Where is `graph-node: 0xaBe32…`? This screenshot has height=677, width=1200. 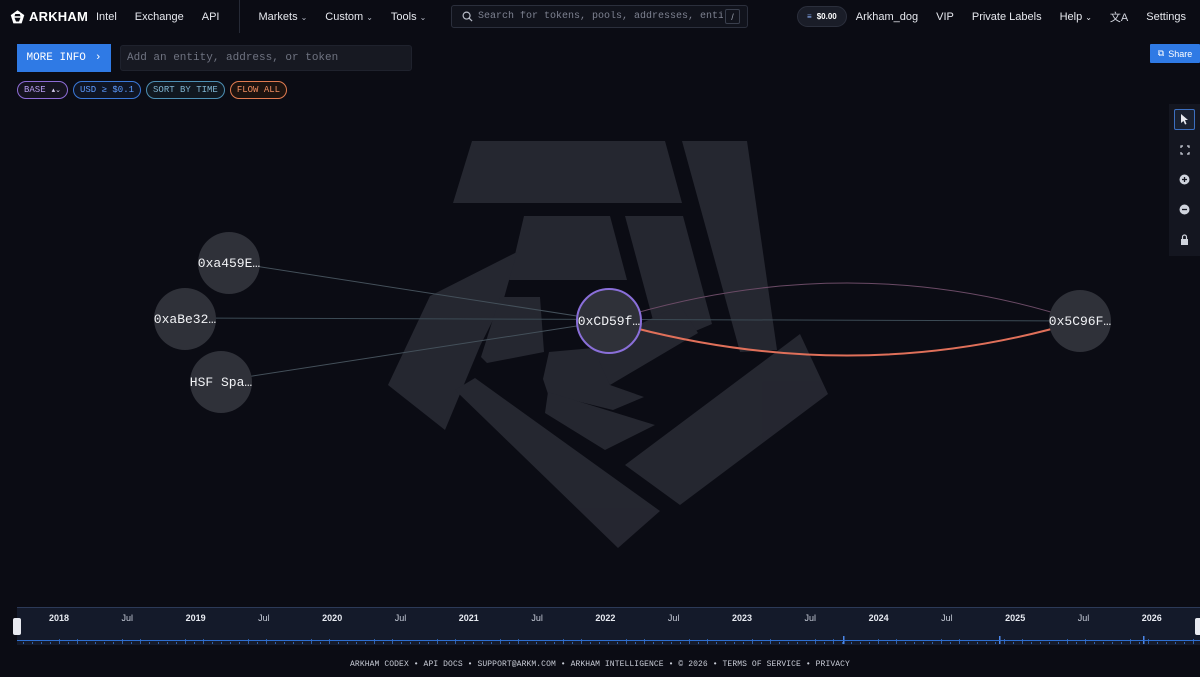 graph-node: 0xaBe32… is located at coordinates (185, 319).